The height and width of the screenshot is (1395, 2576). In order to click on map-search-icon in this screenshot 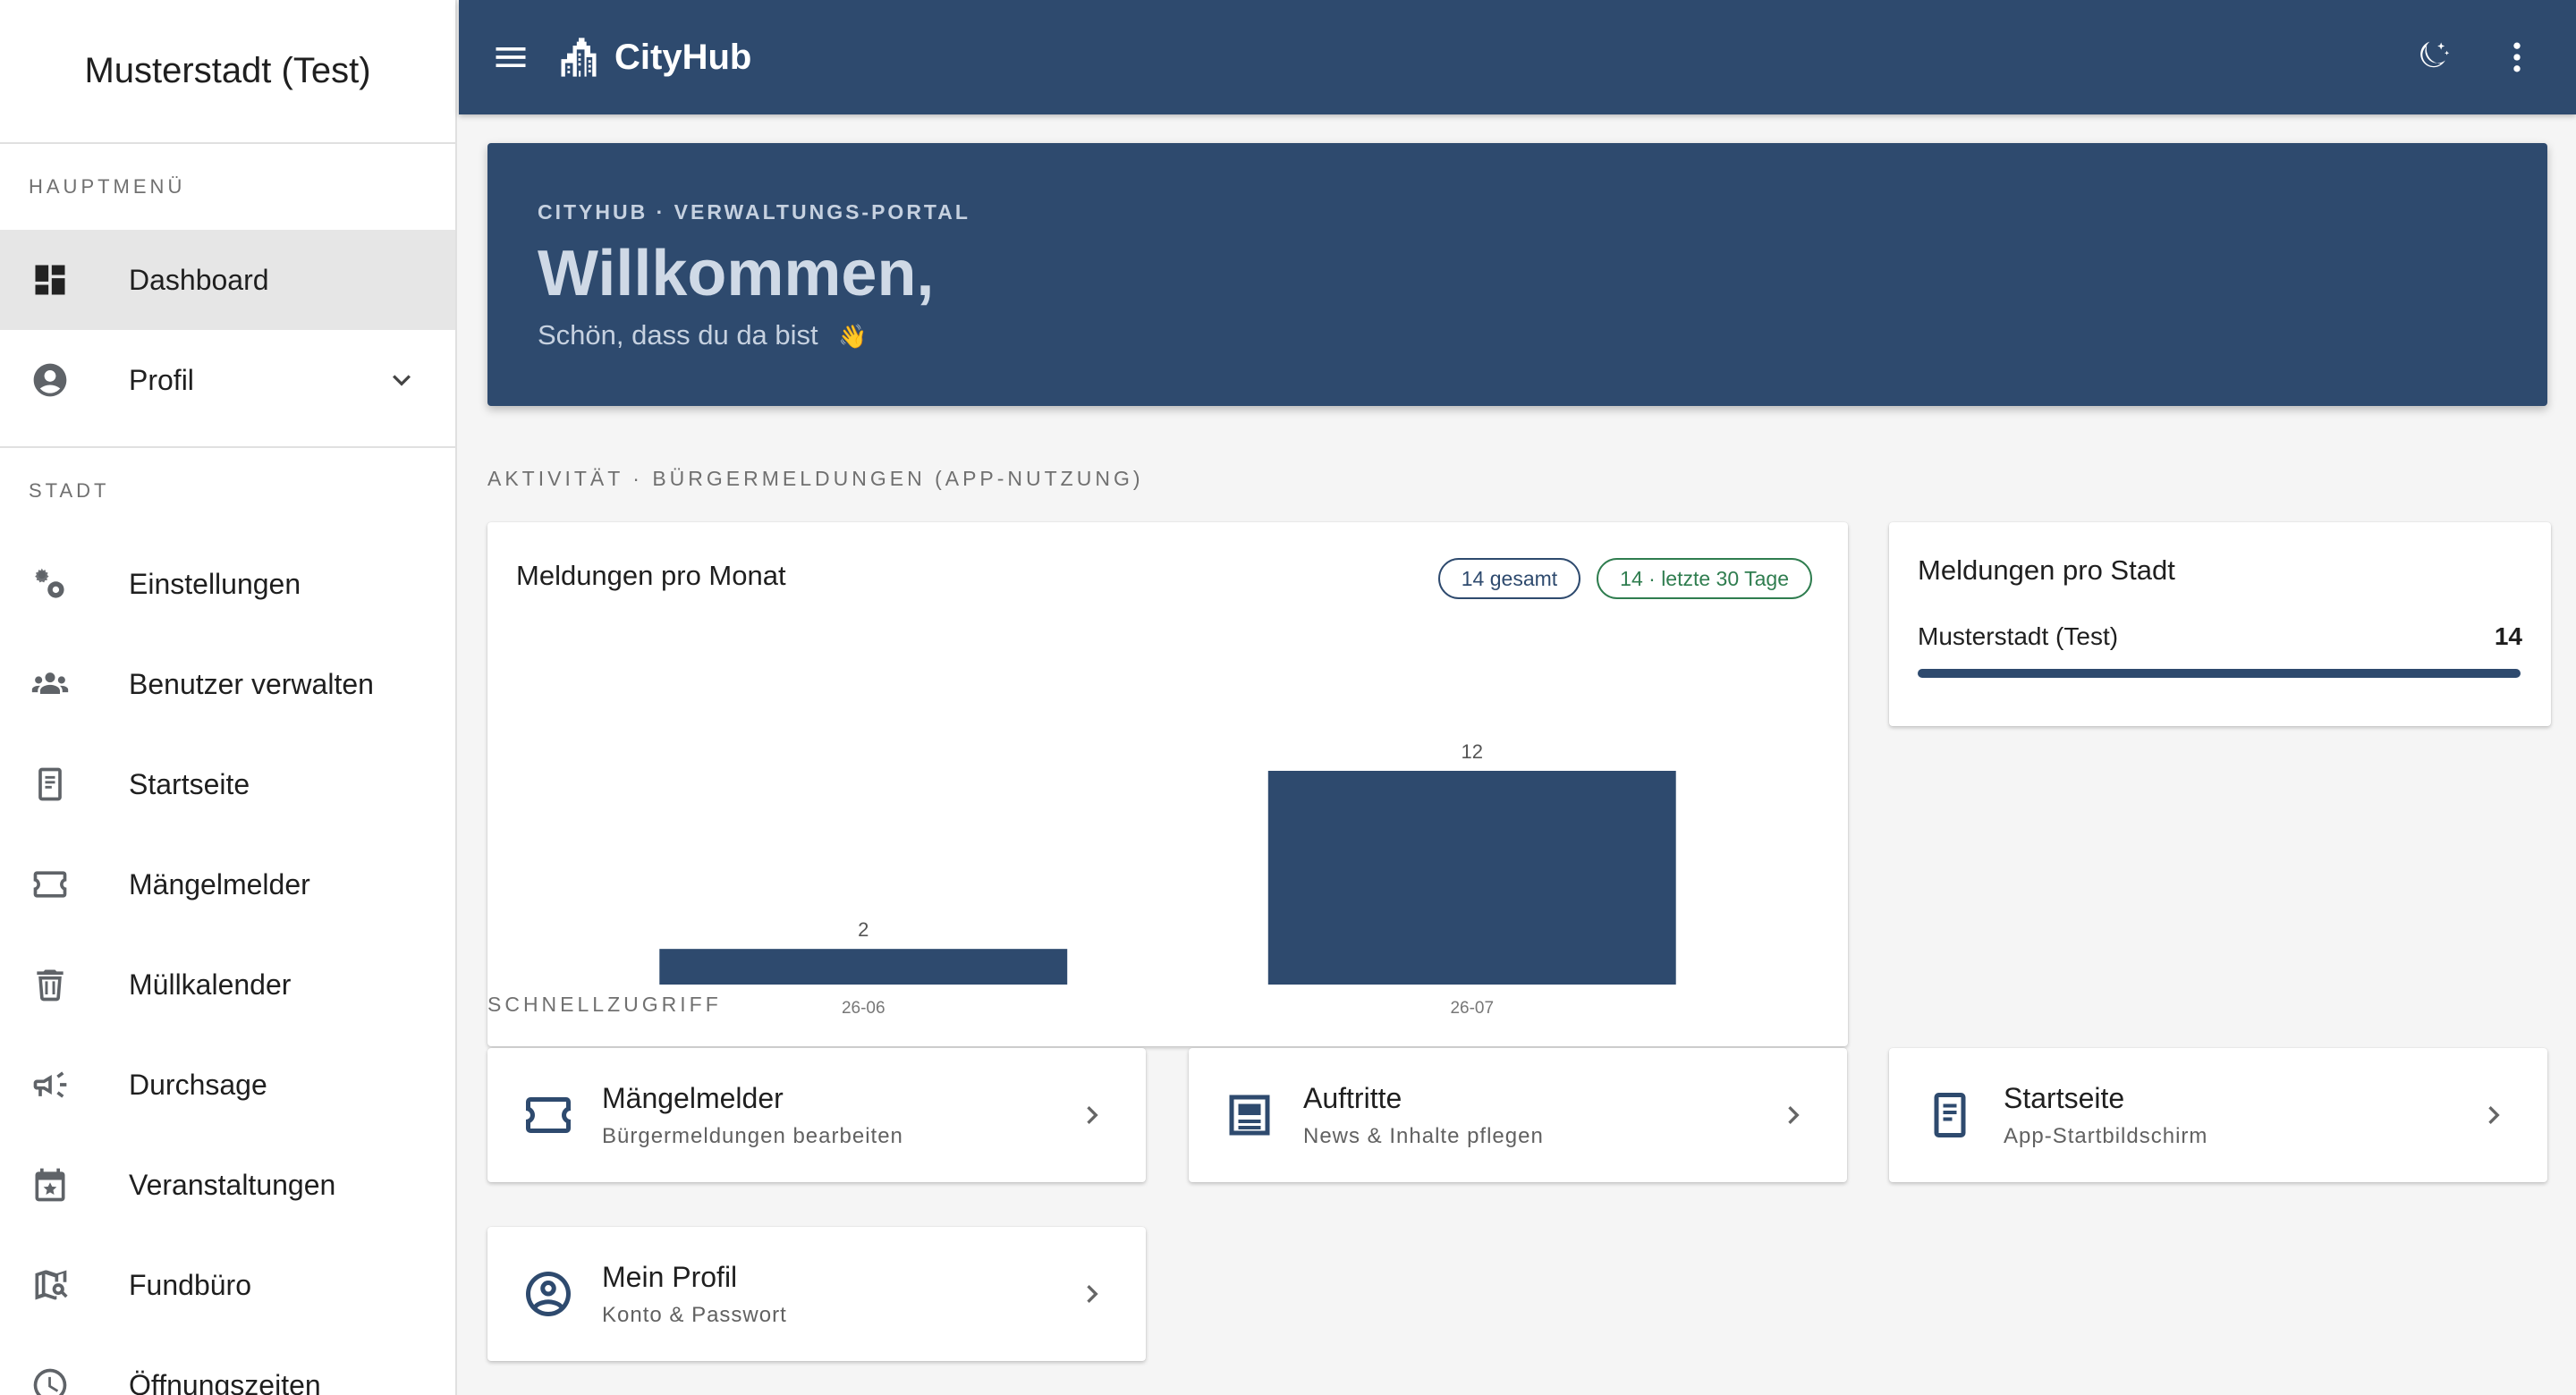, I will do `click(50, 1285)`.